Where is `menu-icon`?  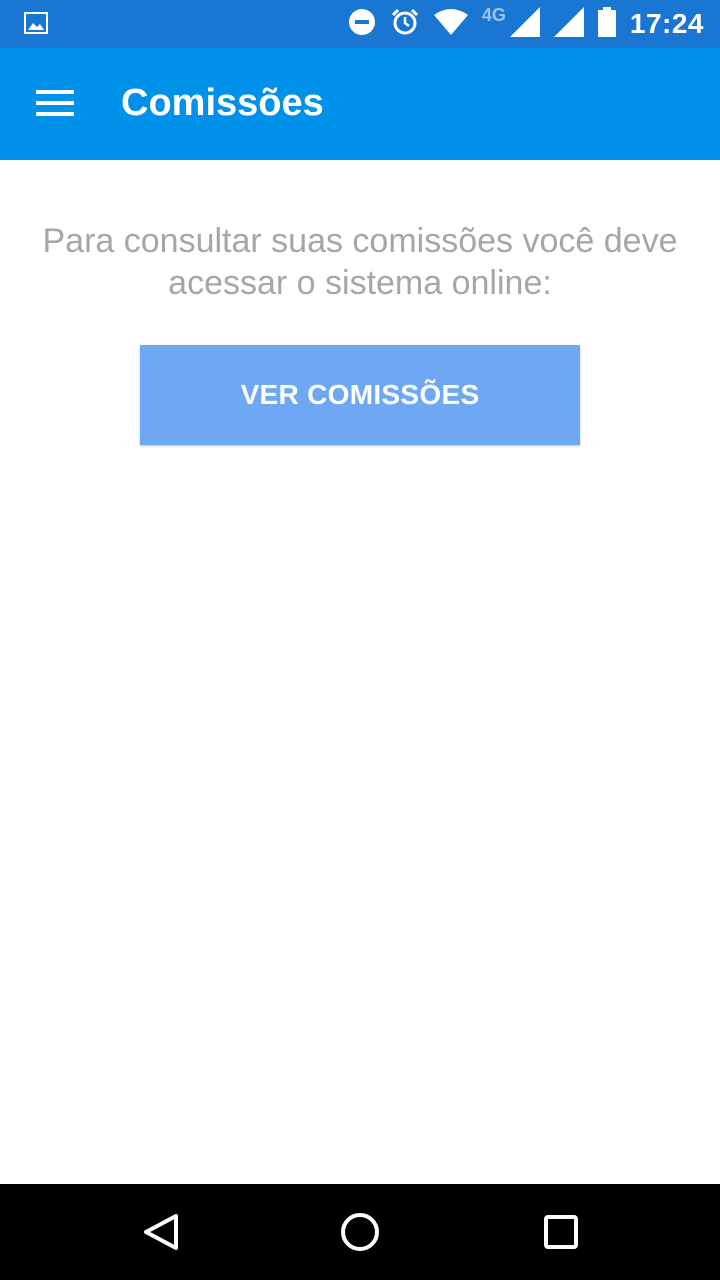
menu-icon is located at coordinates (55, 103).